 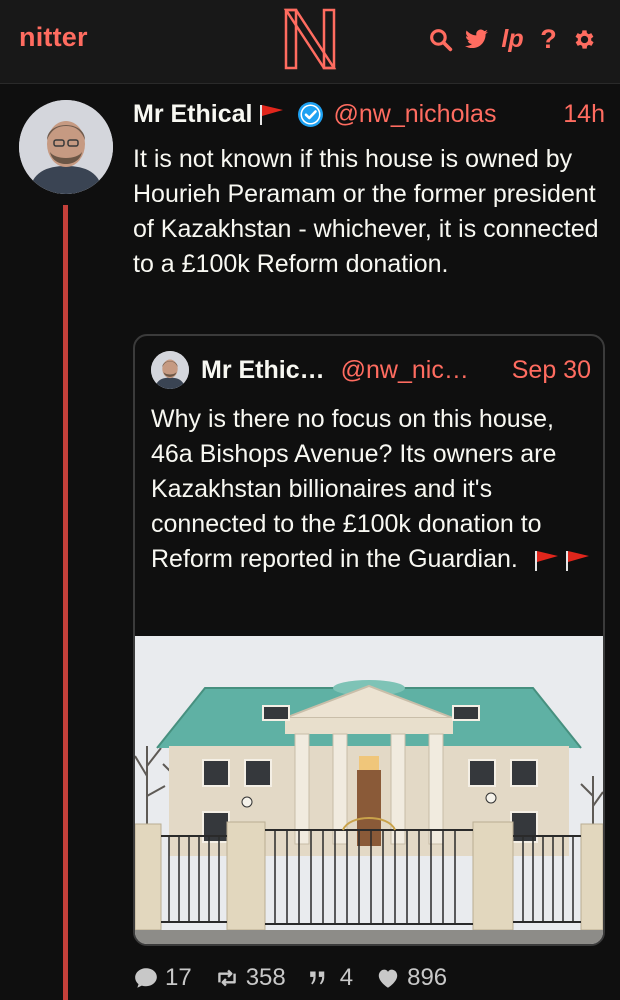 What do you see at coordinates (414, 114) in the screenshot?
I see `tweet-username: @nw_nicholas` at bounding box center [414, 114].